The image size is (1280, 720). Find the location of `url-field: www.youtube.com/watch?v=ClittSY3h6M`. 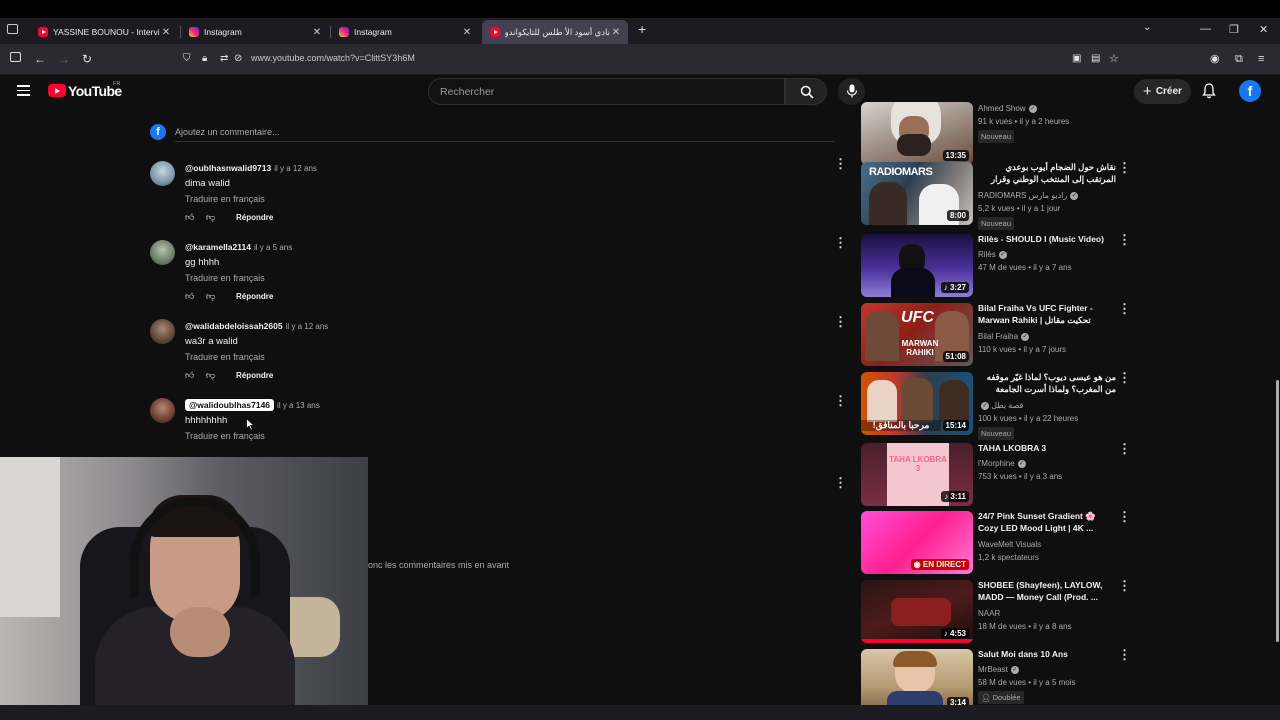

url-field: www.youtube.com/watch?v=ClittSY3h6M is located at coordinates (333, 58).